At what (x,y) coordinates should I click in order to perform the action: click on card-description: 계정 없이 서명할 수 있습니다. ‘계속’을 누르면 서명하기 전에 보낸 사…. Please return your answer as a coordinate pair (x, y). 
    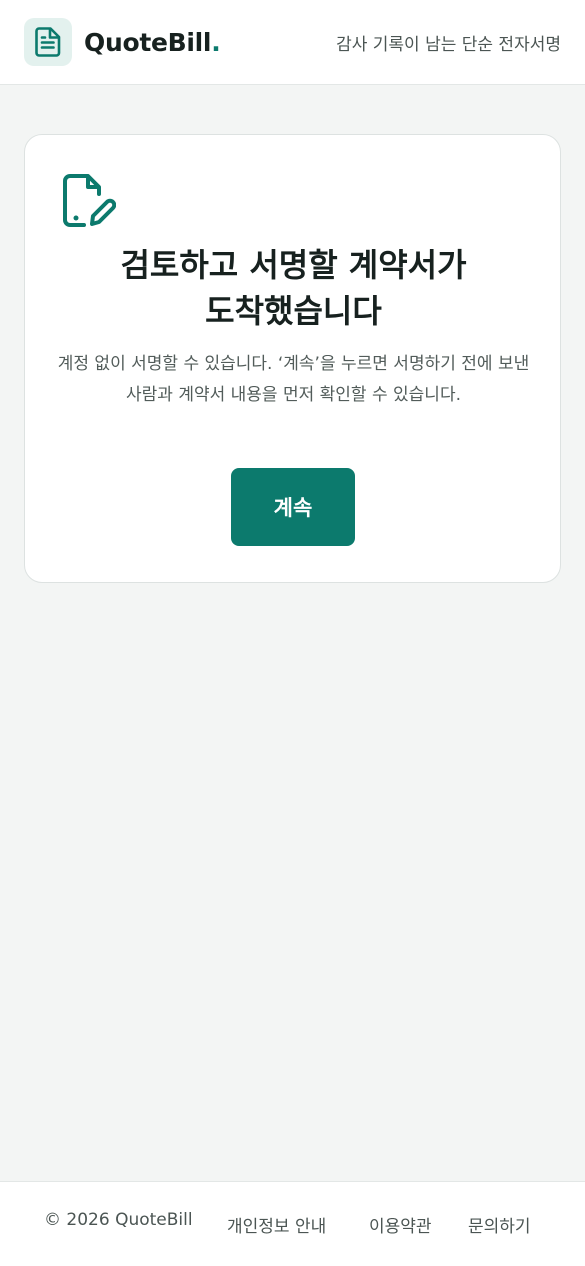
    Looking at the image, I should click on (293, 379).